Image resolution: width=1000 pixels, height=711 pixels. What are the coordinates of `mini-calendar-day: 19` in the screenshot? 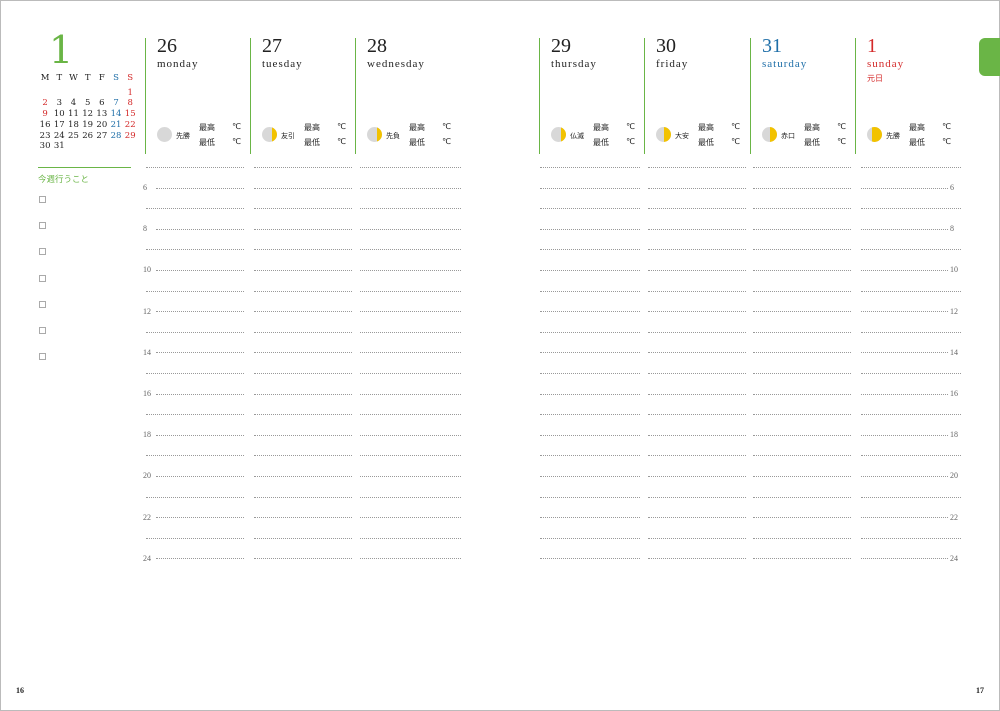 It's located at (88, 125).